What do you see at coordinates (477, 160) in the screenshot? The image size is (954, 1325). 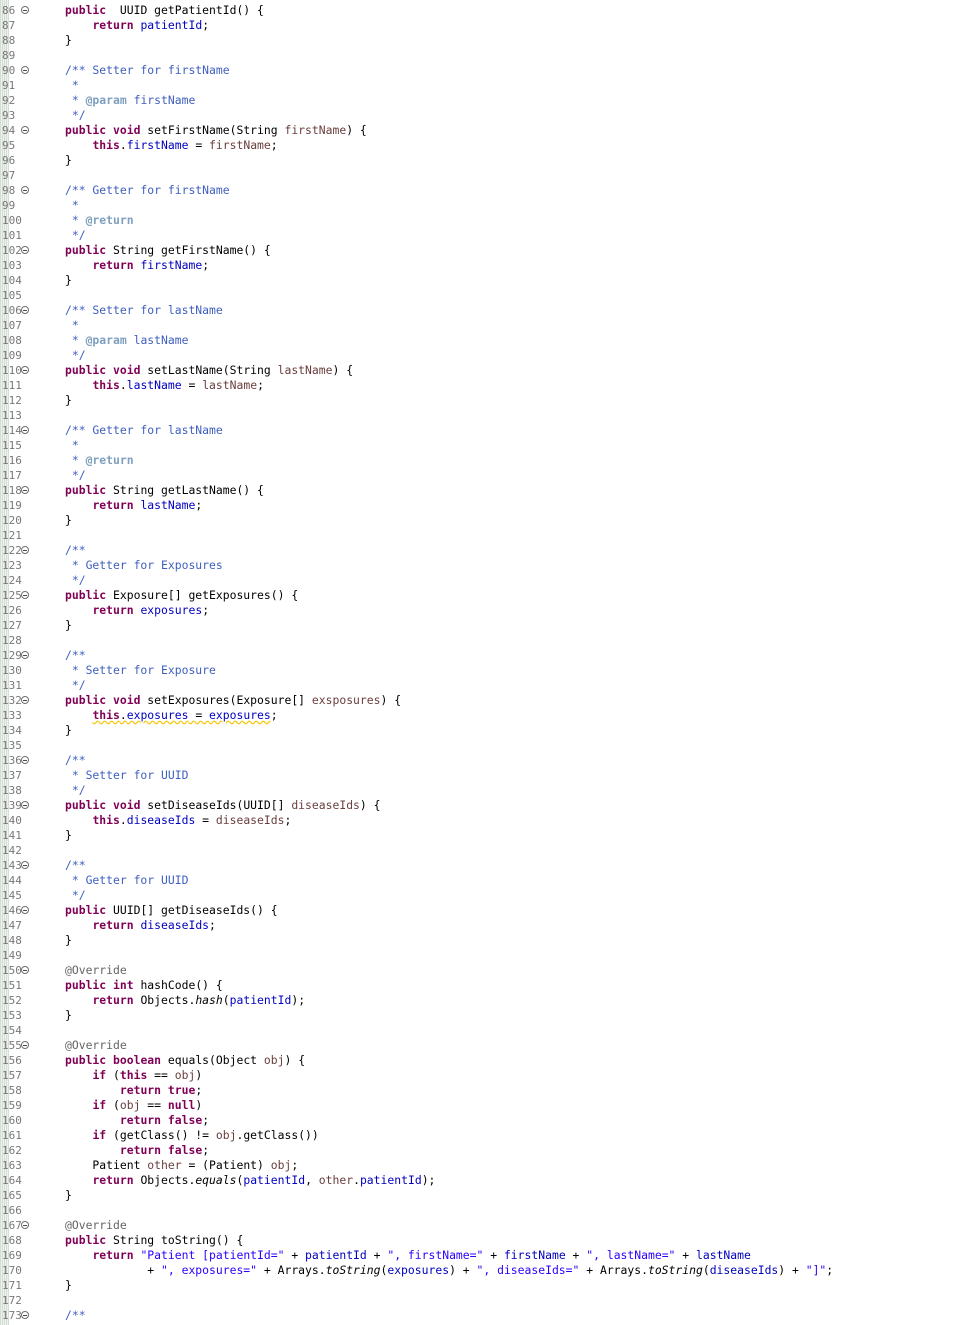 I see `code-line: 96}` at bounding box center [477, 160].